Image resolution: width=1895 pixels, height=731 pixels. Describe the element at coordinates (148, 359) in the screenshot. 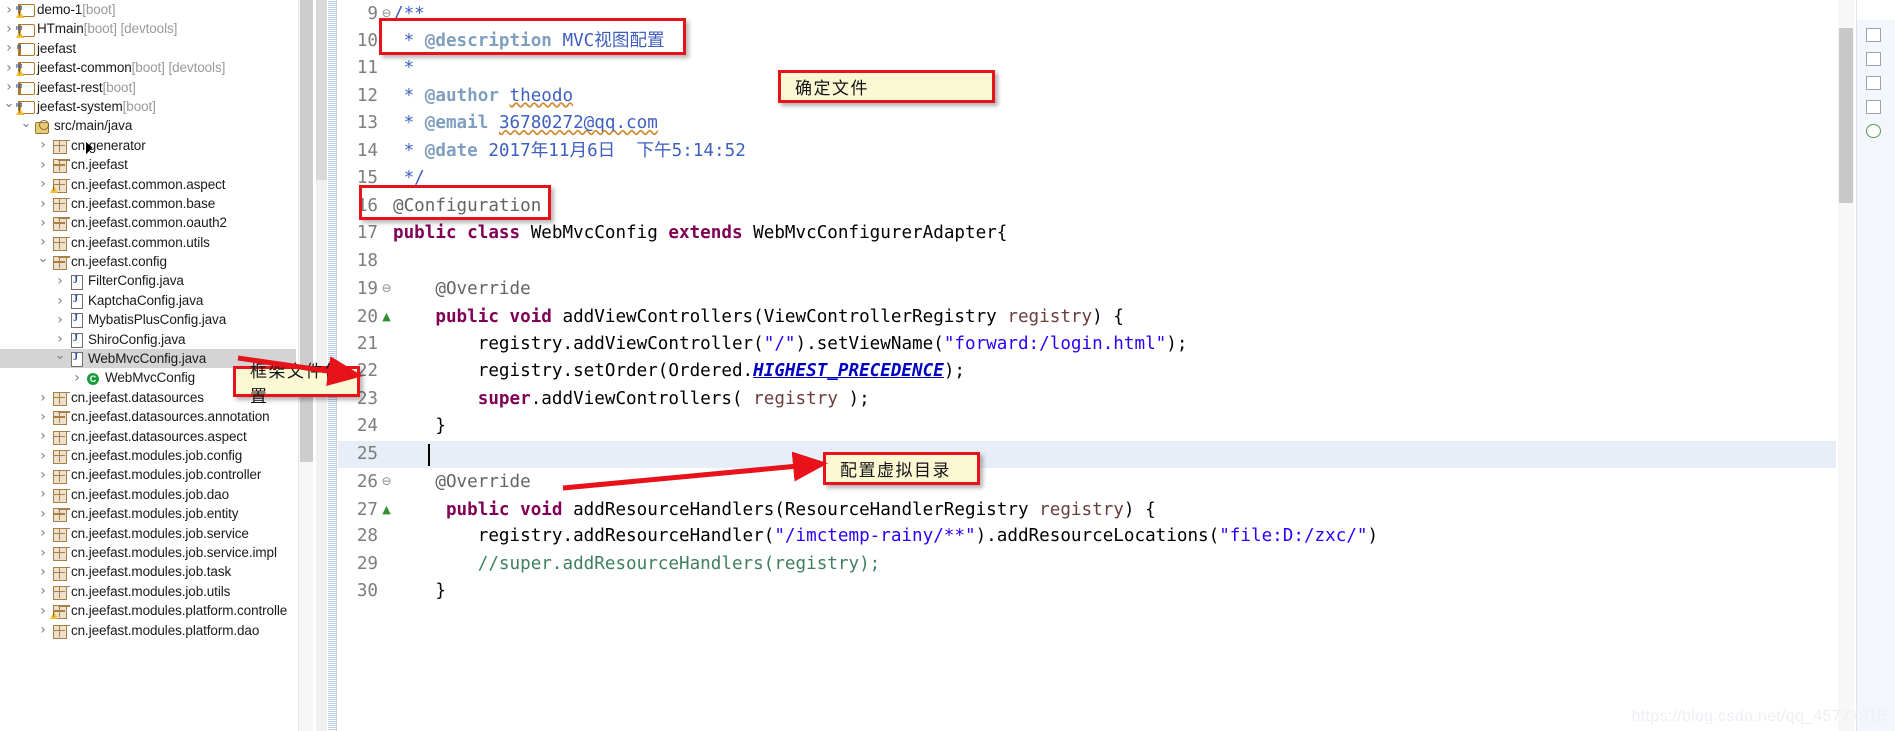

I see `tree-item: WebMvcConfig.java` at that location.